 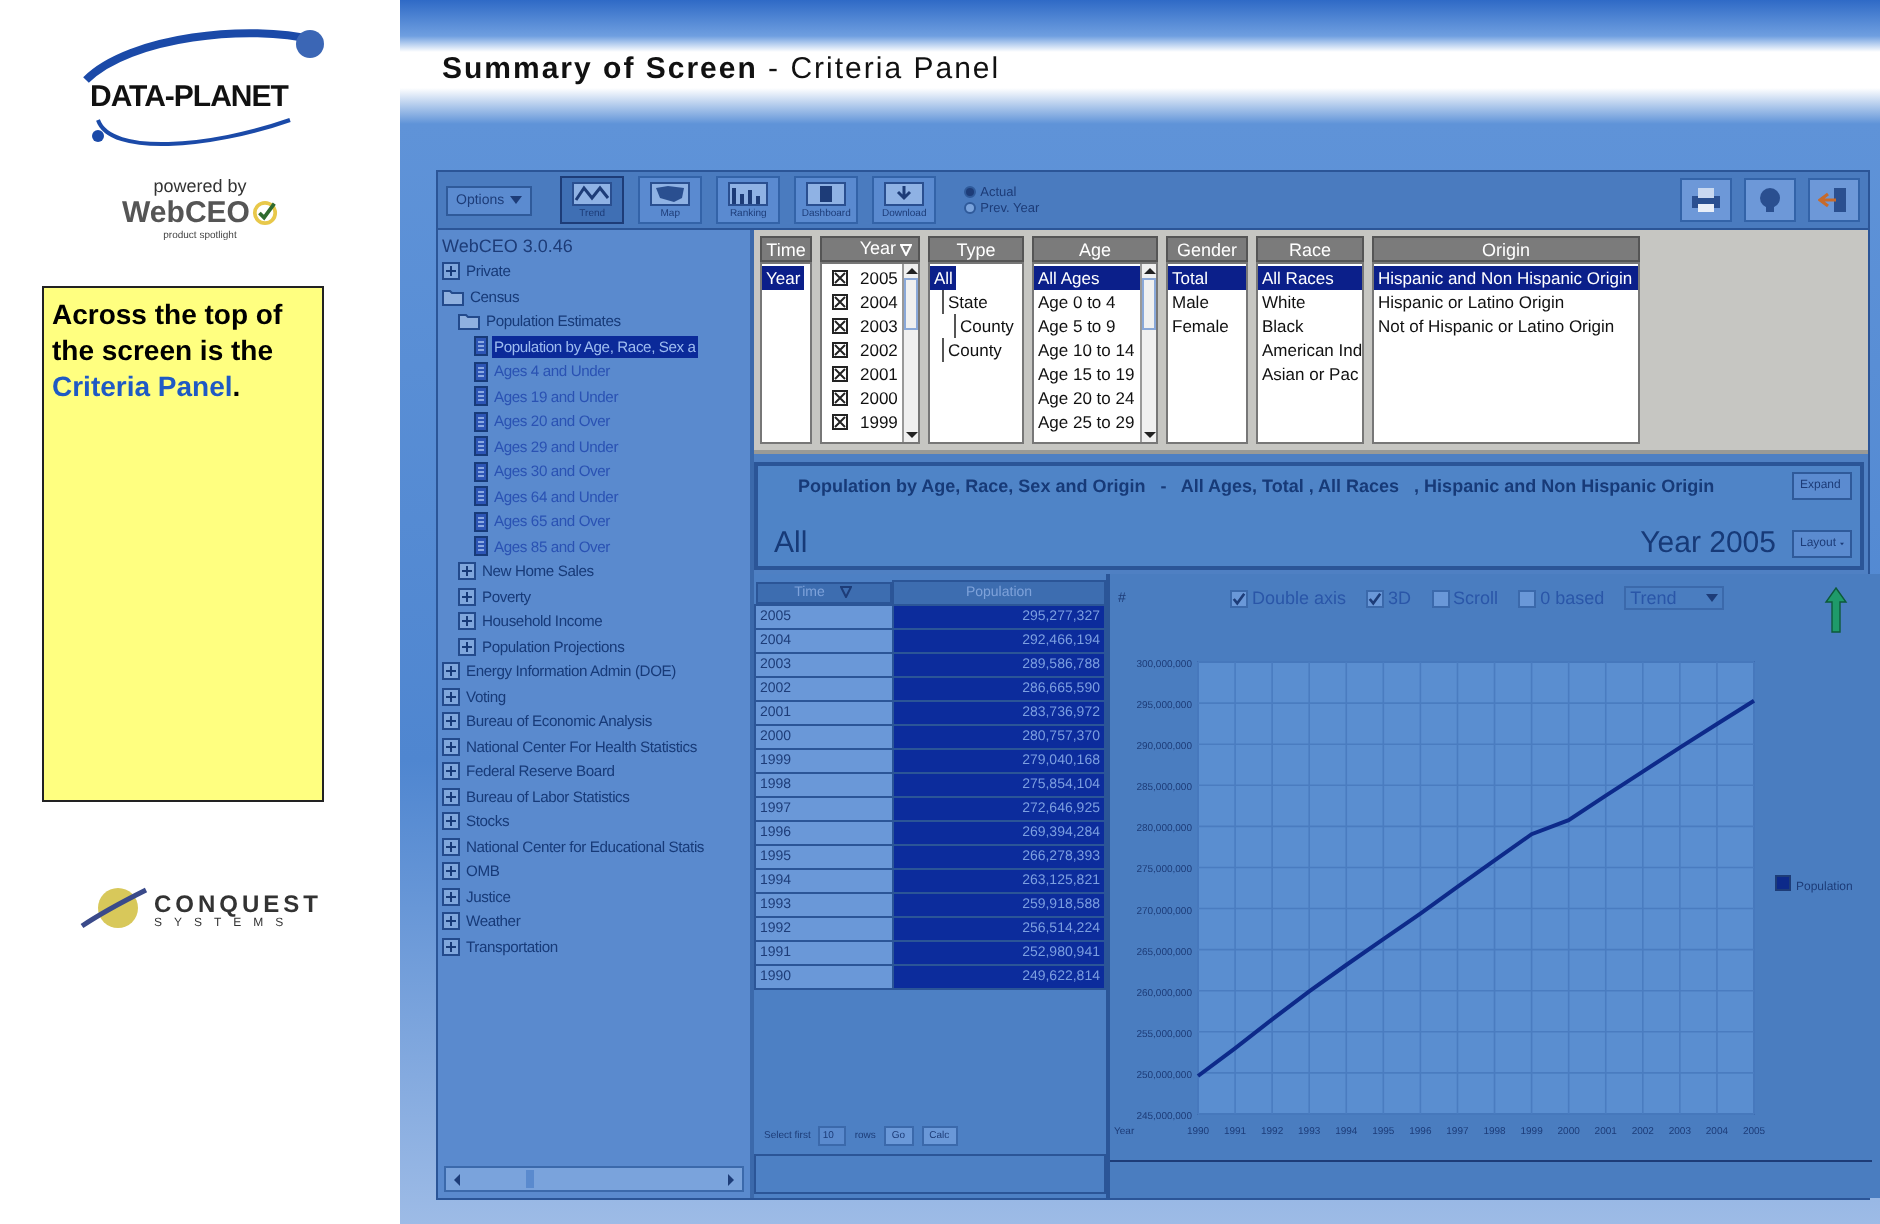 I want to click on help-button, so click(x=1770, y=200).